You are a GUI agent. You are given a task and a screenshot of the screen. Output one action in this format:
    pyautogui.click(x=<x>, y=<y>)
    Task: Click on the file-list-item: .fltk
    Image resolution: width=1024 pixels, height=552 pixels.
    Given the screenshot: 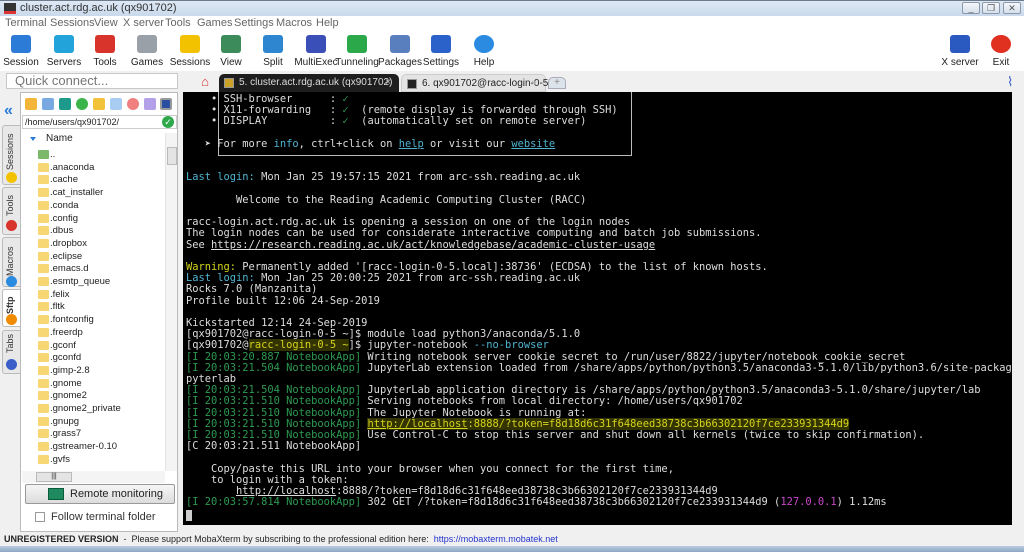 What is the action you would take?
    pyautogui.click(x=92, y=307)
    